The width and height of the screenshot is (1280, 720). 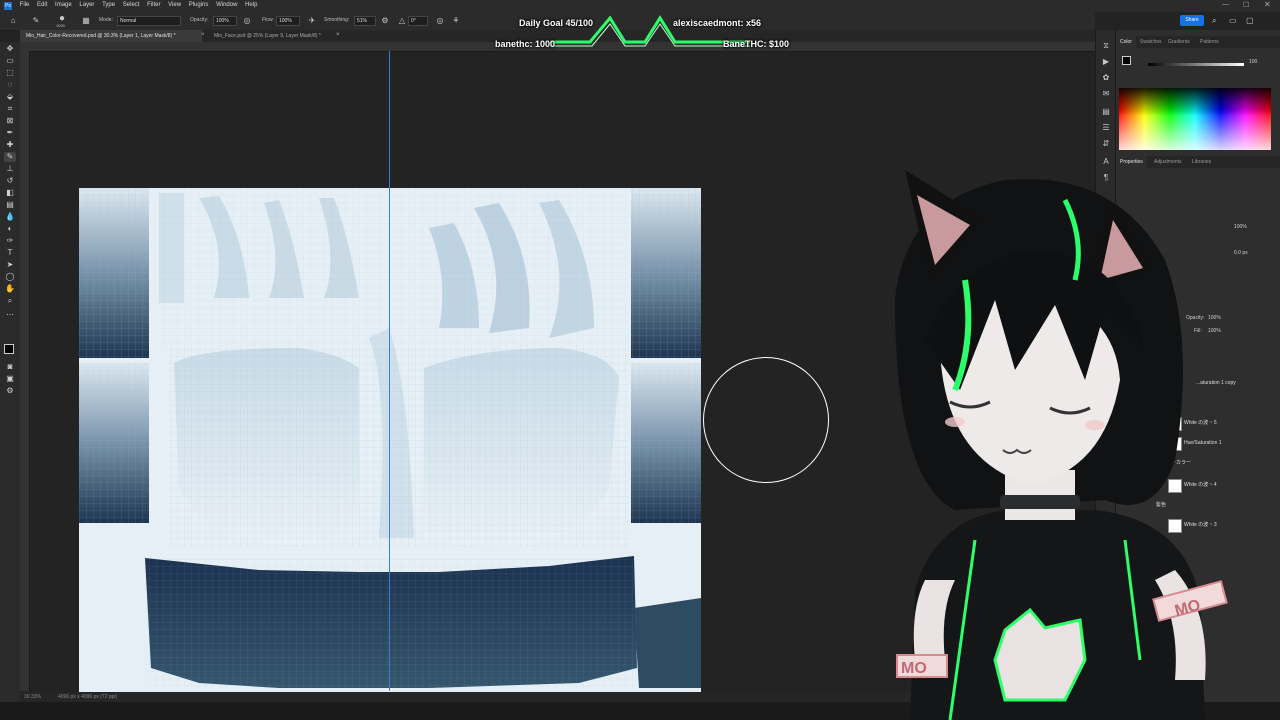 I want to click on flow-input: 100%, so click(x=288, y=21).